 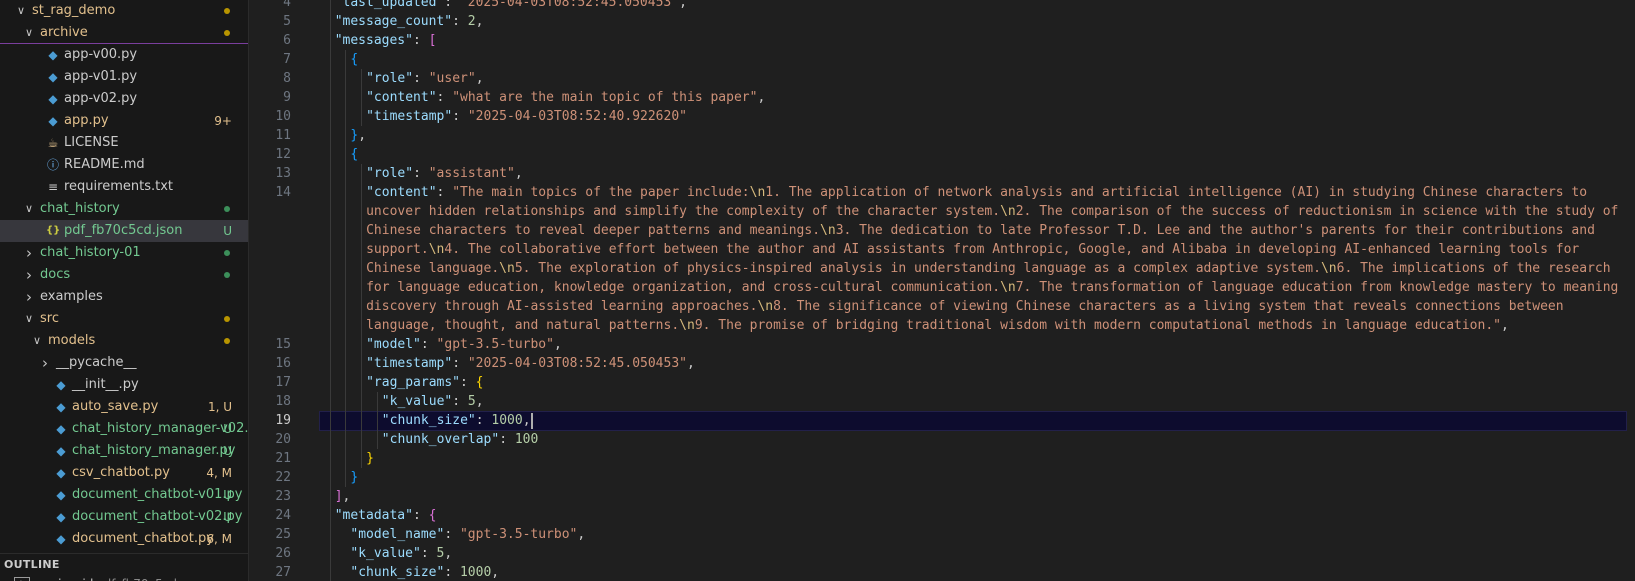 What do you see at coordinates (124, 341) in the screenshot?
I see `folder-item: ∨ models` at bounding box center [124, 341].